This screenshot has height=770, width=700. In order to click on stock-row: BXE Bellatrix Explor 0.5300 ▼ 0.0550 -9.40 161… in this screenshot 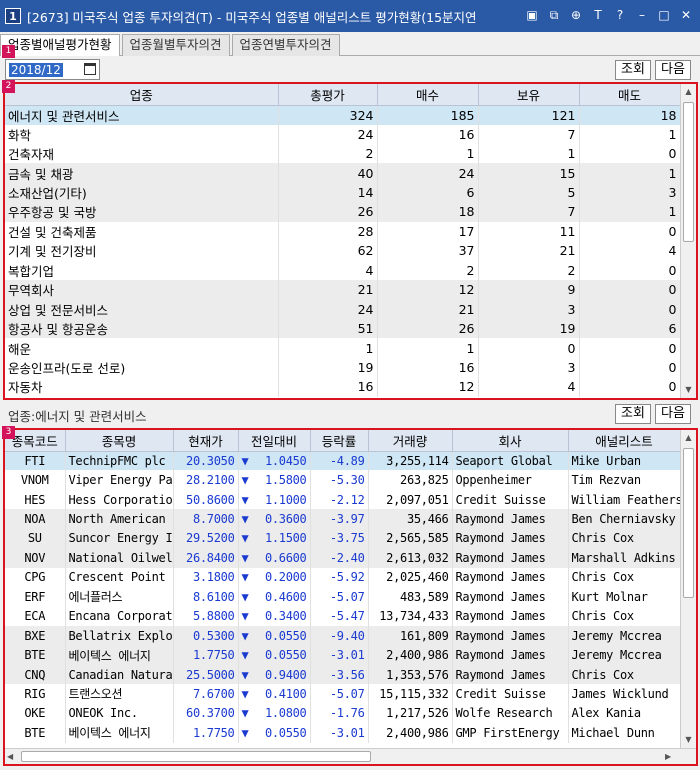, I will do `click(343, 635)`.